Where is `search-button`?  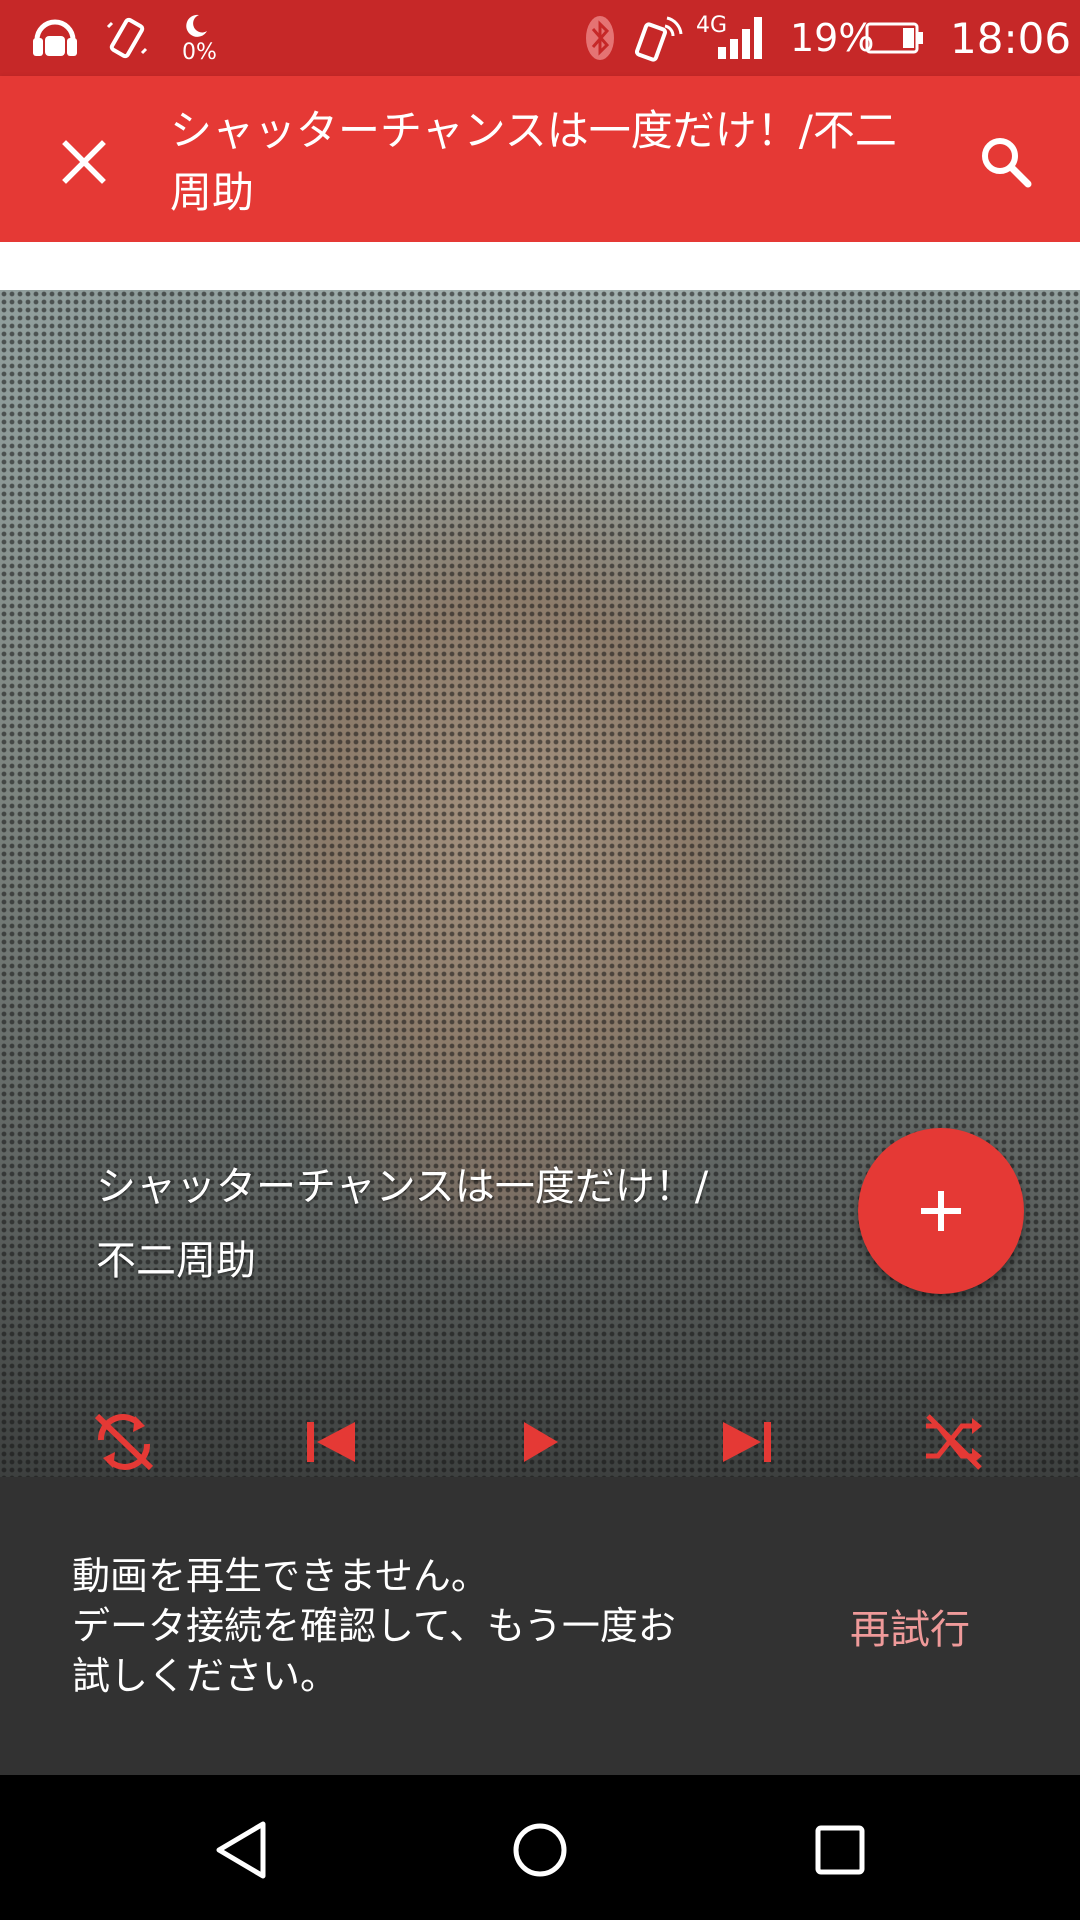 search-button is located at coordinates (1006, 162).